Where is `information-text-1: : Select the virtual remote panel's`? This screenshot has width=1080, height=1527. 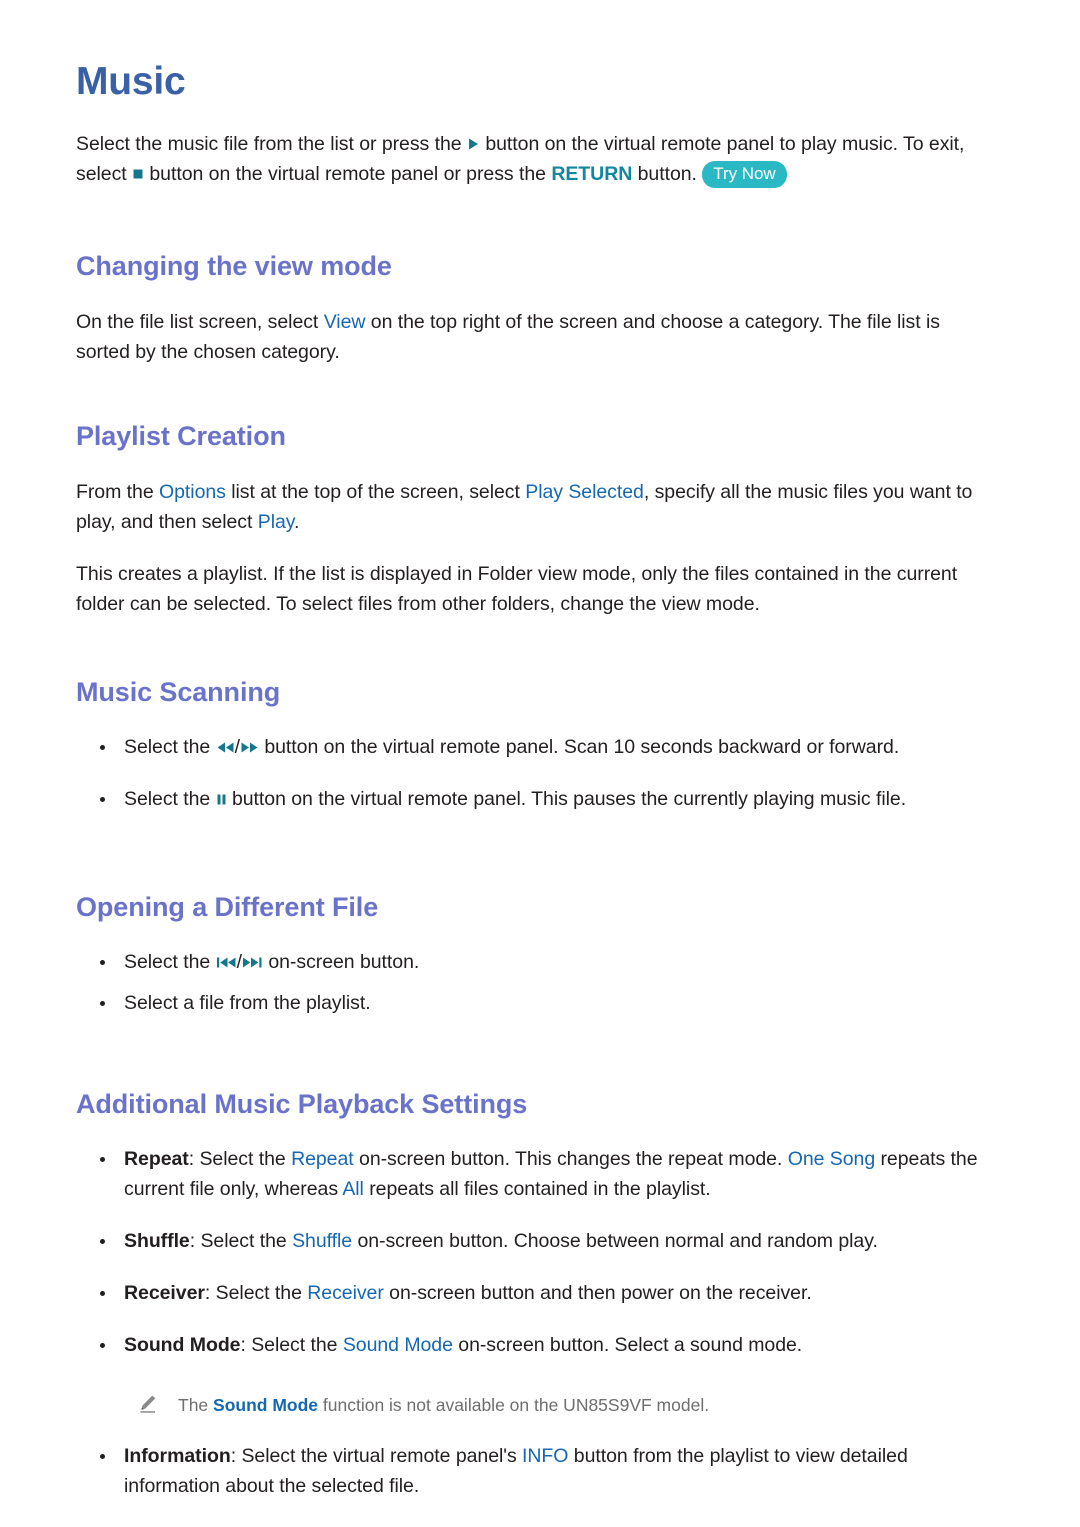
information-text-1: : Select the virtual remote panel's is located at coordinates (376, 1456).